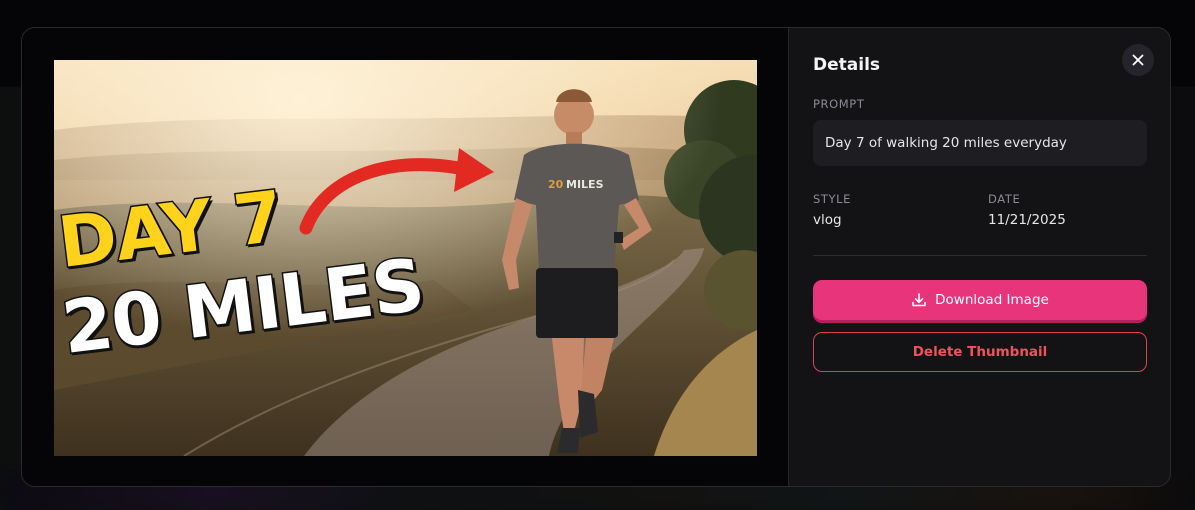 The image size is (1195, 510). I want to click on style-value: vlog, so click(827, 220).